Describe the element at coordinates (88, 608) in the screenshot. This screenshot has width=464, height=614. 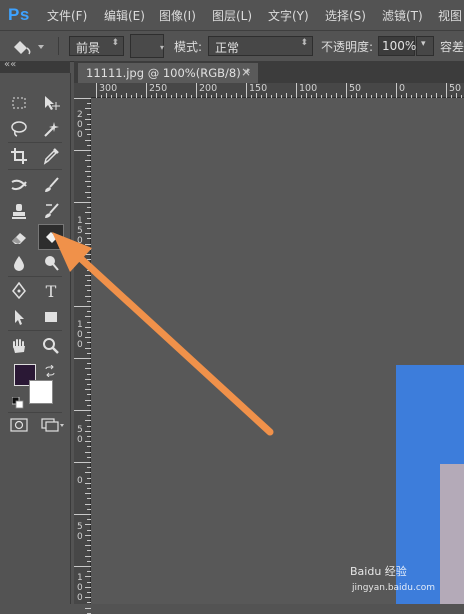
I see `ruler-tick` at that location.